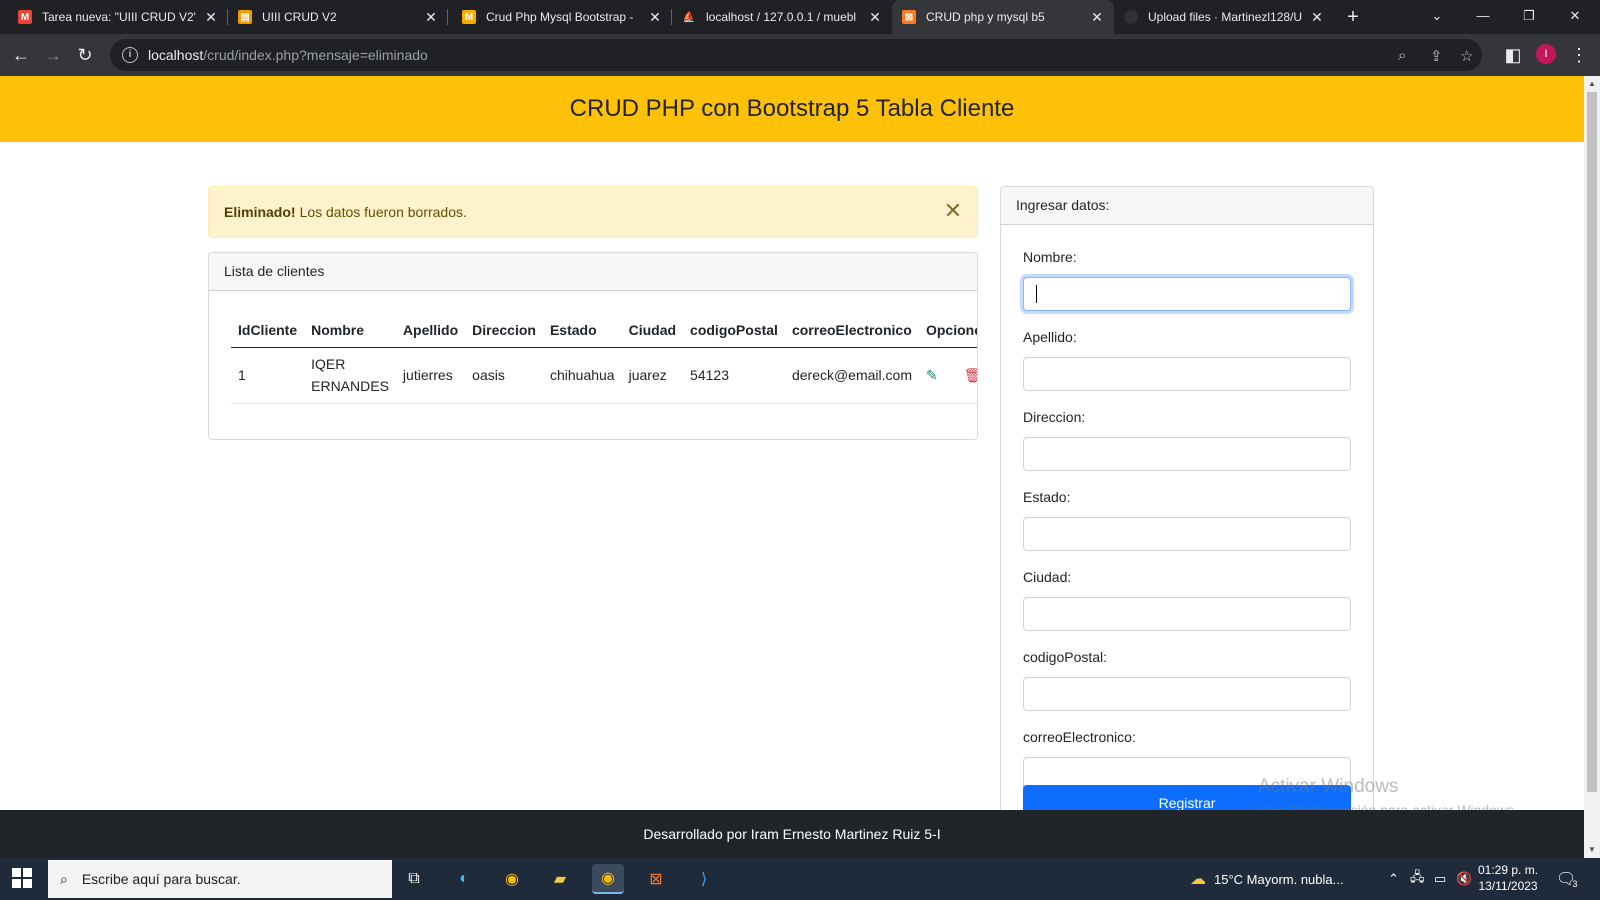  Describe the element at coordinates (1187, 374) in the screenshot. I see `apellido-input` at that location.